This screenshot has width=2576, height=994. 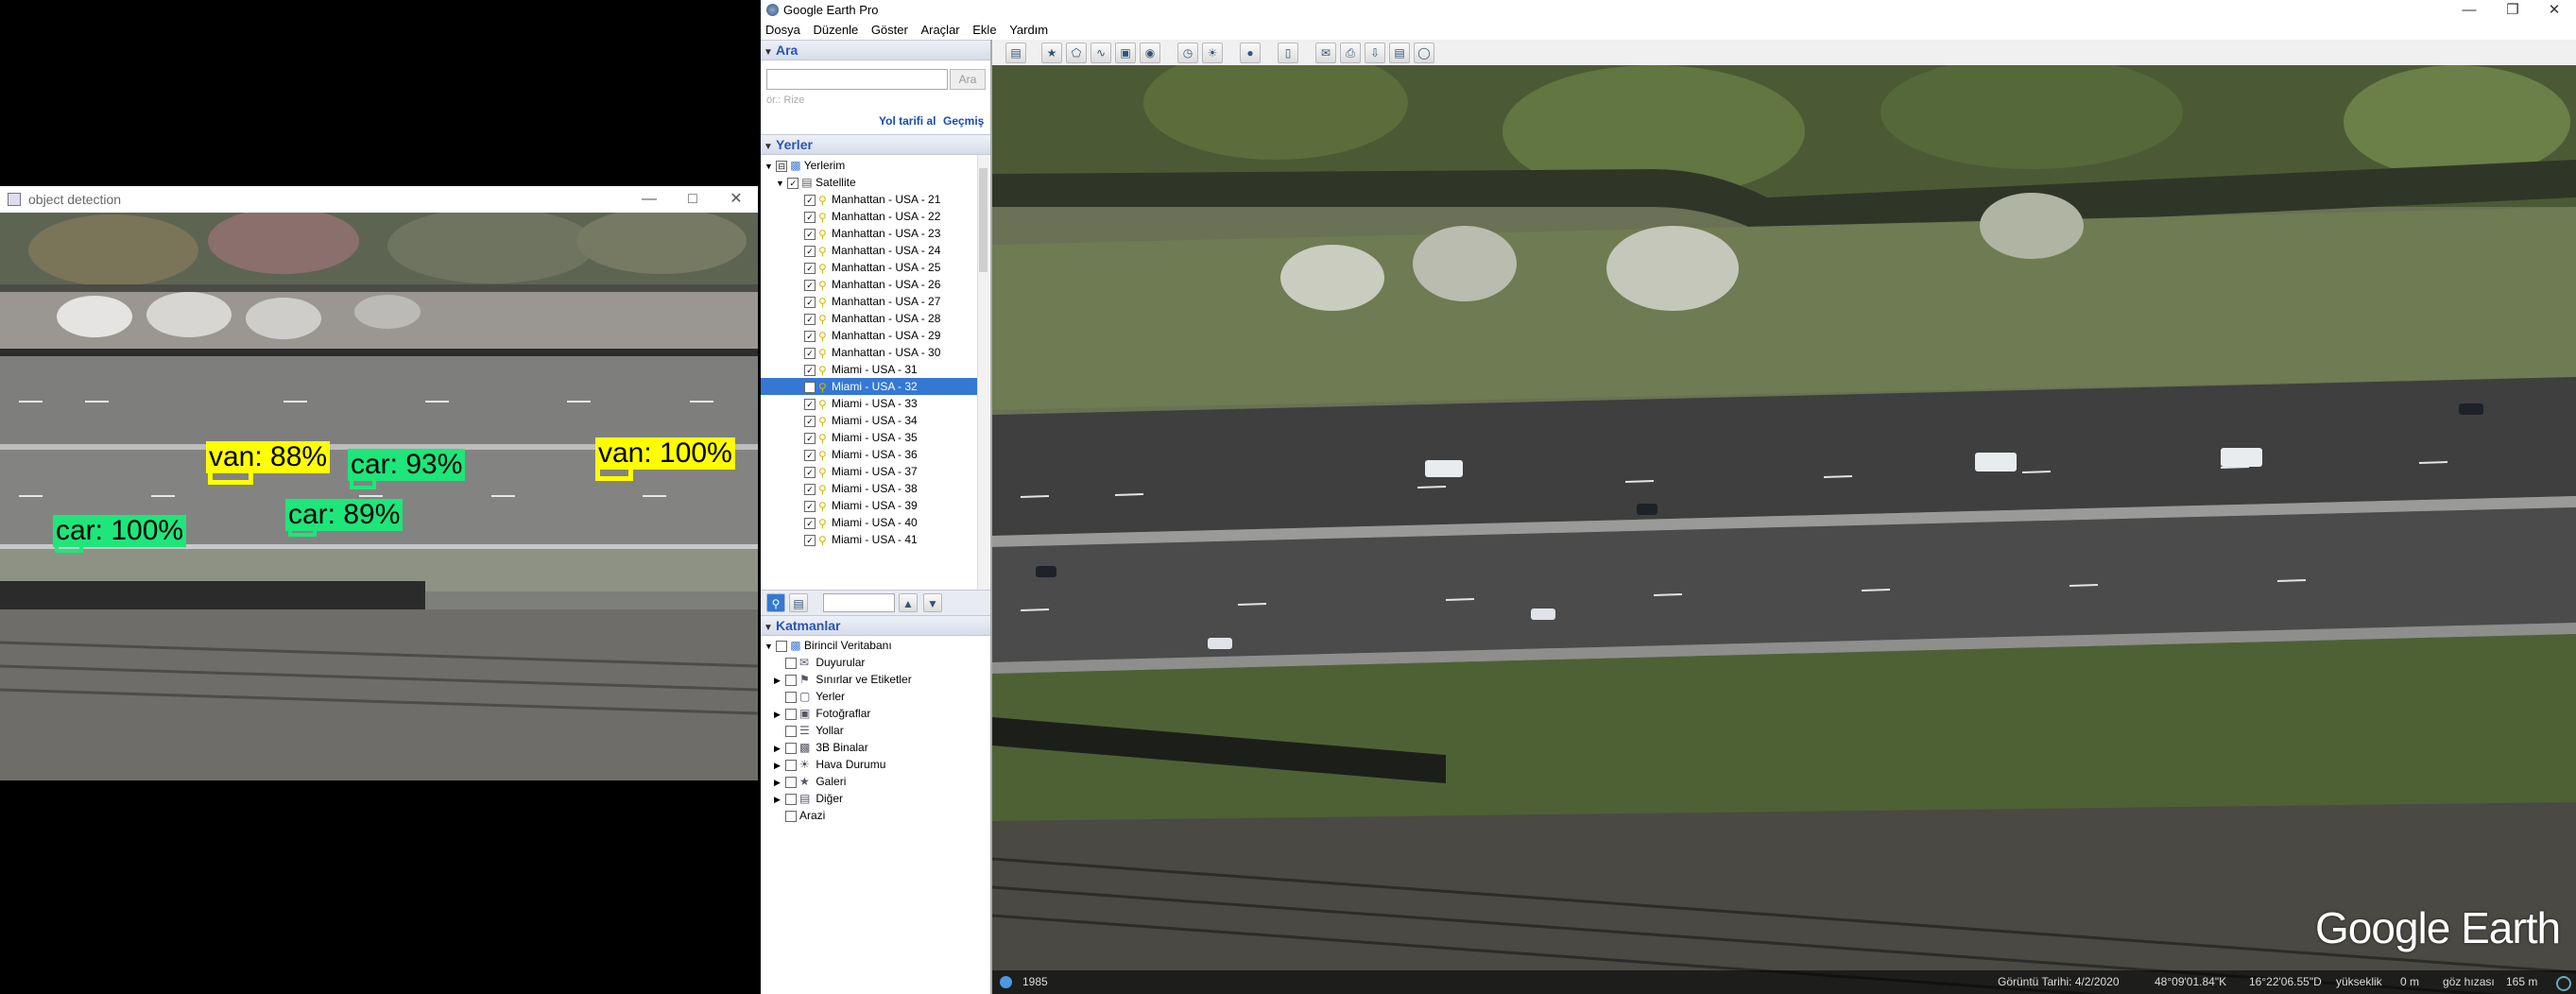 What do you see at coordinates (963, 121) in the screenshot?
I see `history-link: Geçmiş` at bounding box center [963, 121].